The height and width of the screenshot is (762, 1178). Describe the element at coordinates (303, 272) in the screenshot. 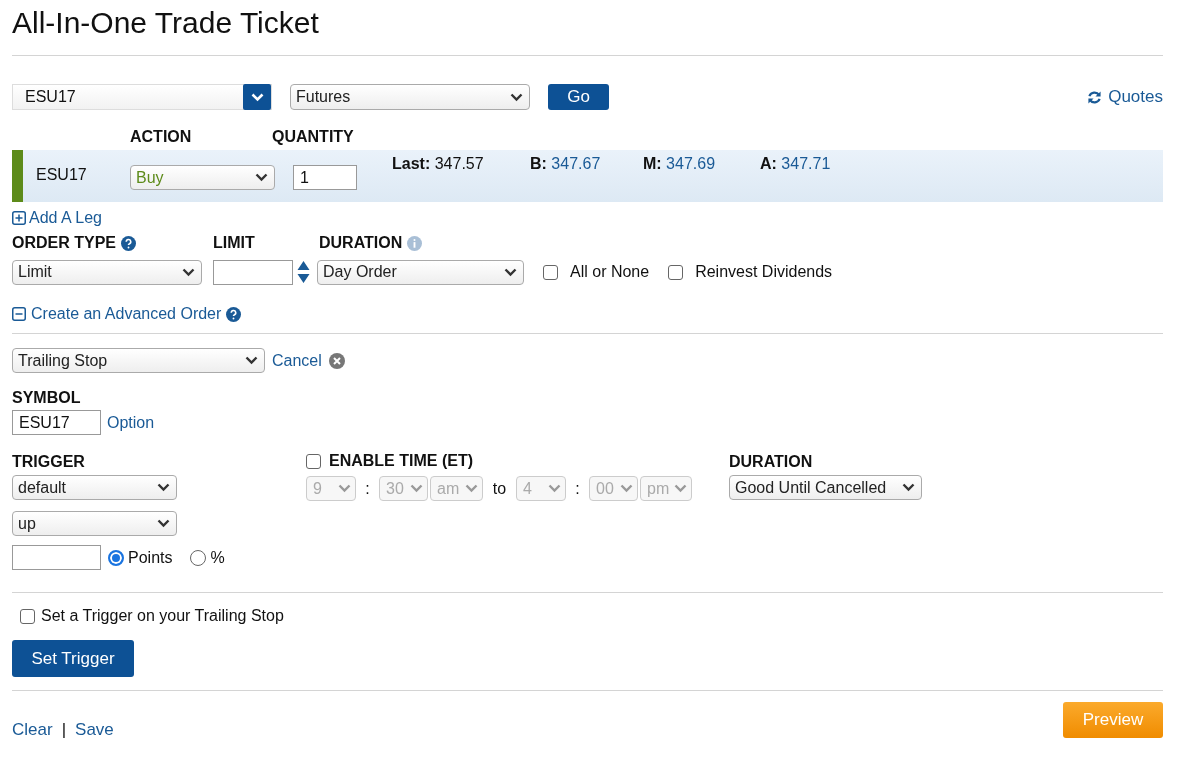

I see `stepper-icon` at that location.